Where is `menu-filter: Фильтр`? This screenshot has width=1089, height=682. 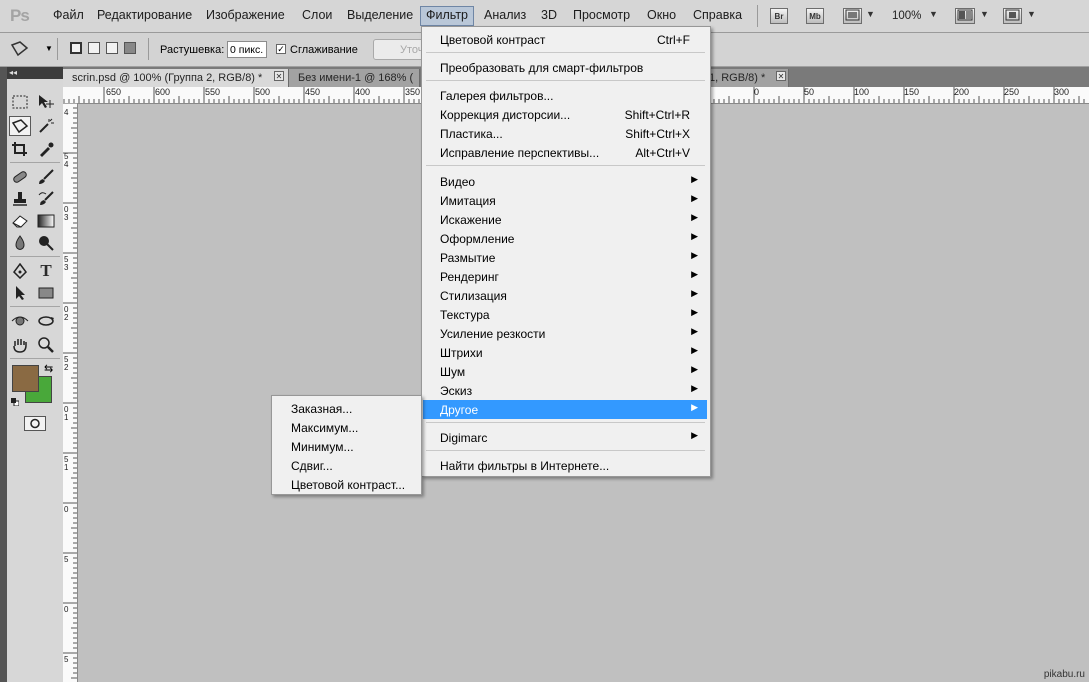 menu-filter: Фильтр is located at coordinates (447, 16).